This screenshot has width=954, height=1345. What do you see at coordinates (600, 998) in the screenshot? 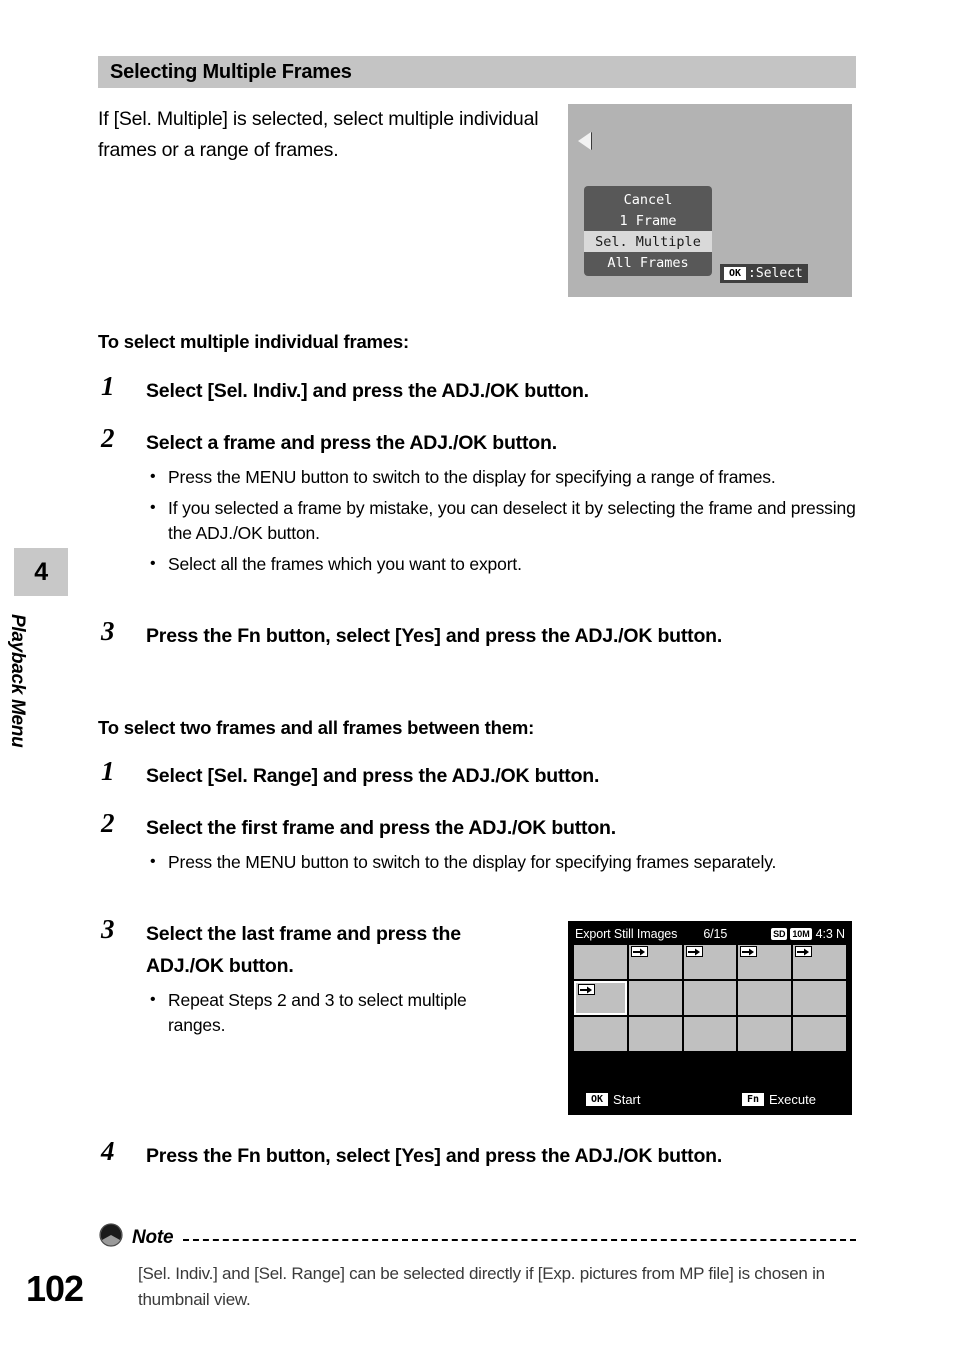
I see `thumbnail-cell-selected` at bounding box center [600, 998].